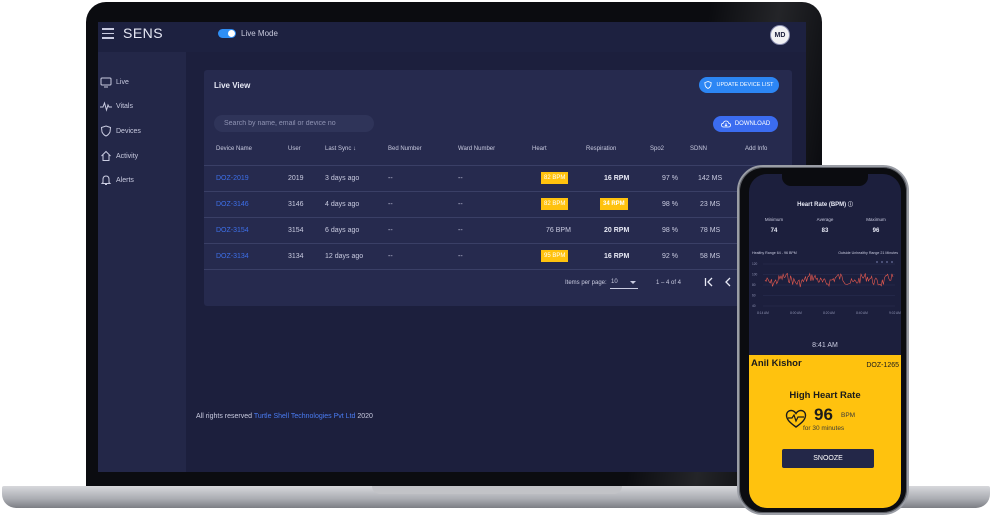 This screenshot has height=517, width=992. Describe the element at coordinates (555, 256) in the screenshot. I see `heart-alert-badge: 95 BPM` at that location.